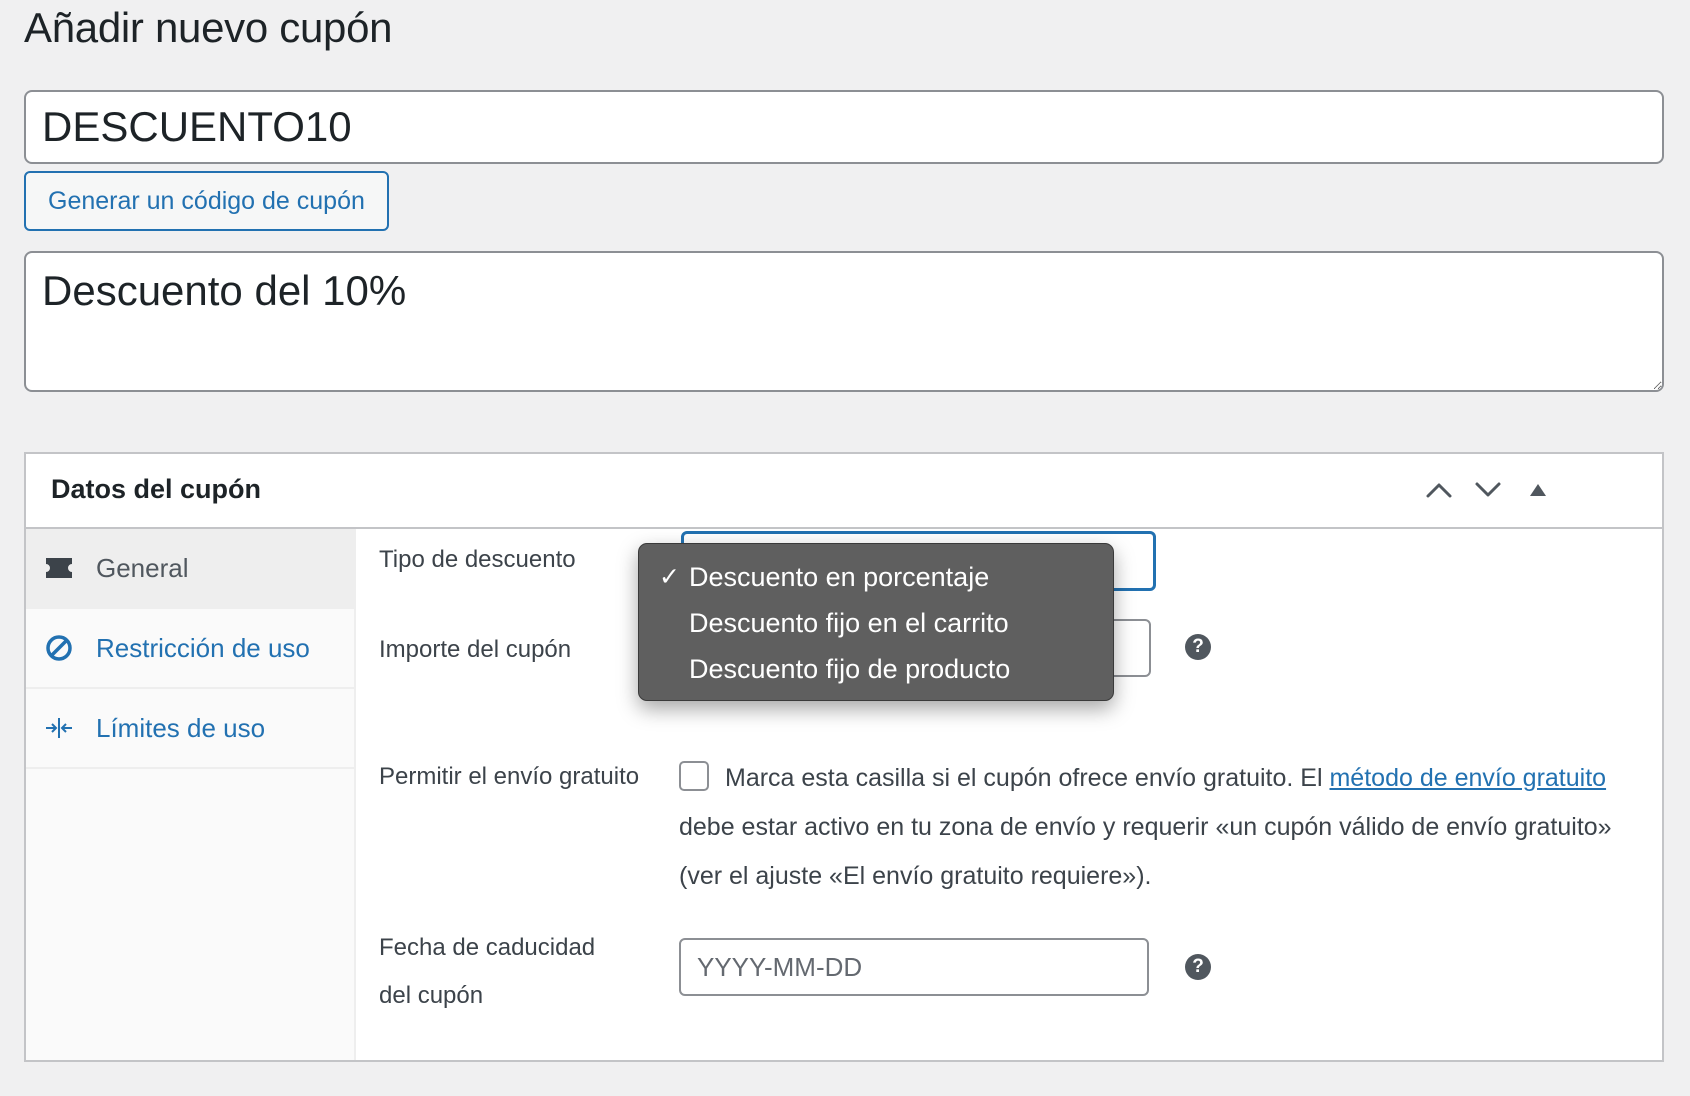 This screenshot has width=1690, height=1096. I want to click on expiry-label-line2: del cupón, so click(431, 995).